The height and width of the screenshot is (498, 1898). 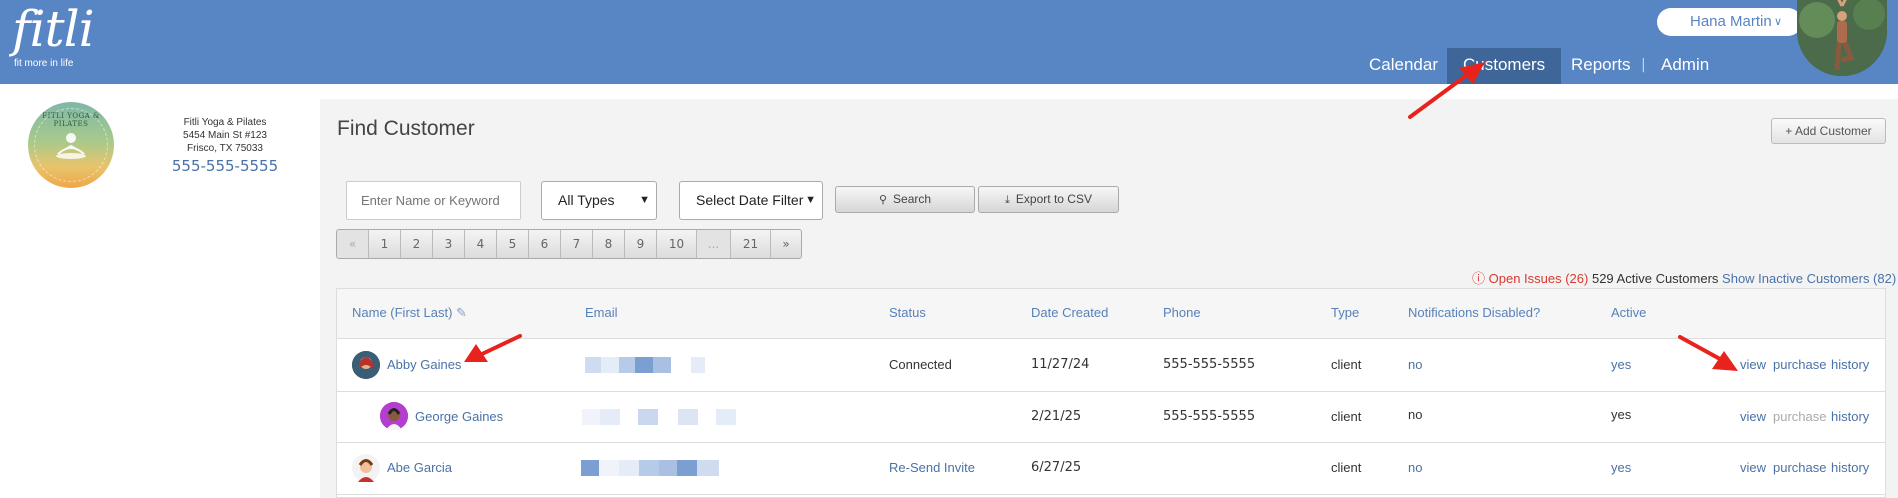 I want to click on user-menu: Hana Martin ∨, so click(x=1729, y=22).